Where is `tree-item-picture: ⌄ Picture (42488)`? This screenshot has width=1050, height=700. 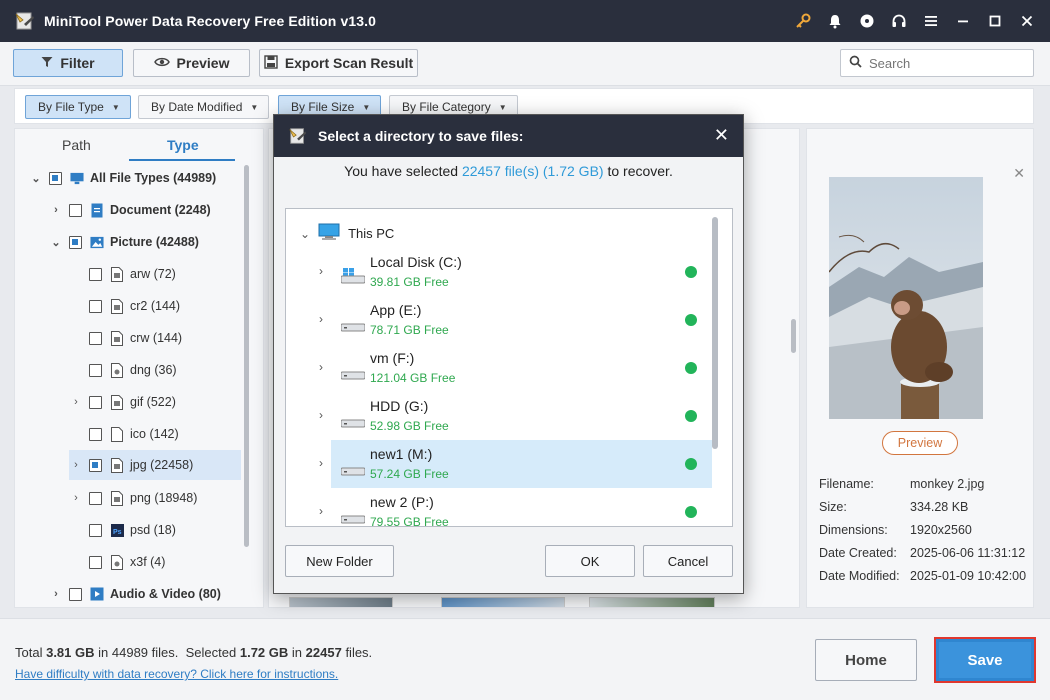
tree-item-picture: ⌄ Picture (42488) is located at coordinates (124, 242).